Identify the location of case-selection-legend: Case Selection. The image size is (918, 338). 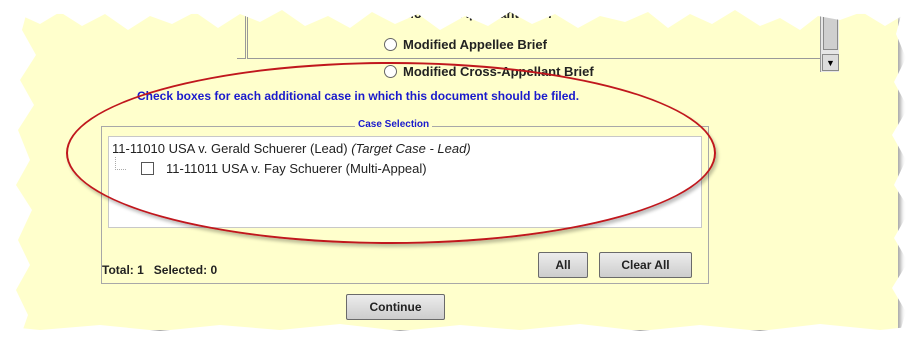
(394, 124).